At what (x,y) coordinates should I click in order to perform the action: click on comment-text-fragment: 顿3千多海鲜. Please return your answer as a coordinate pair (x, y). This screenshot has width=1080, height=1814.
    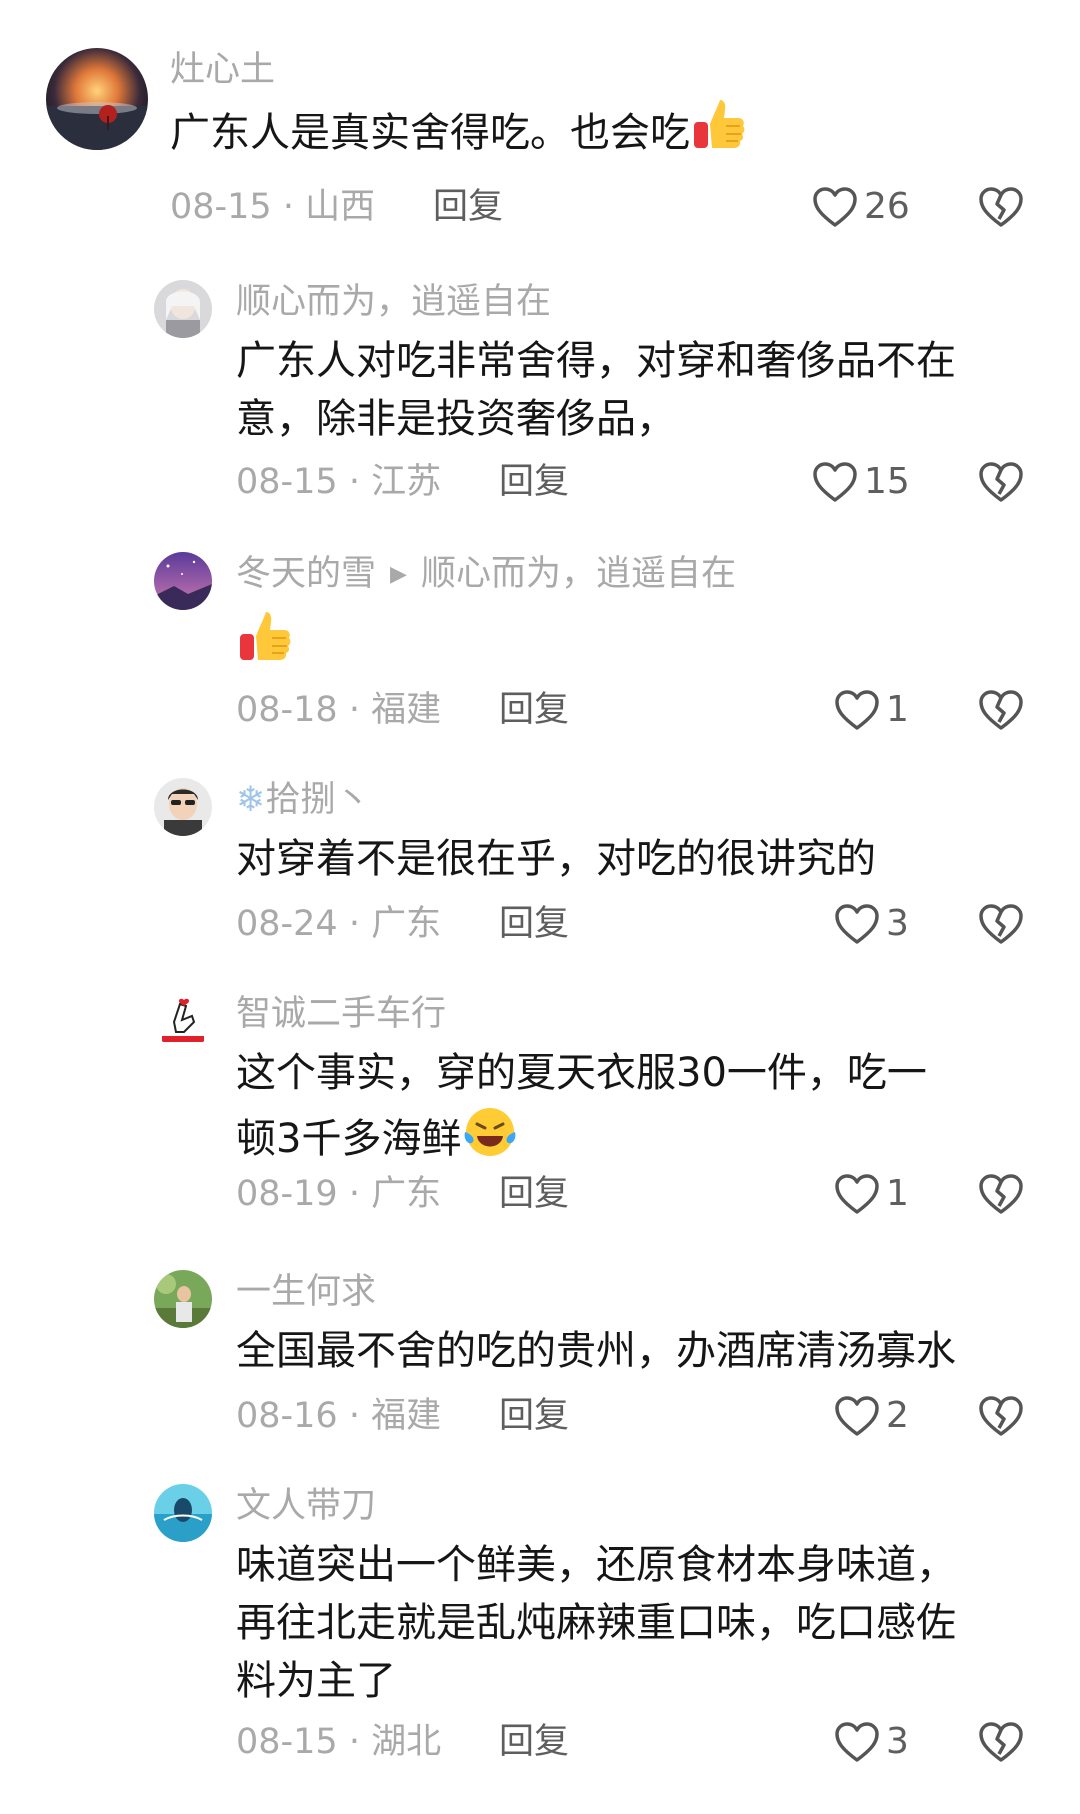
    Looking at the image, I should click on (349, 1139).